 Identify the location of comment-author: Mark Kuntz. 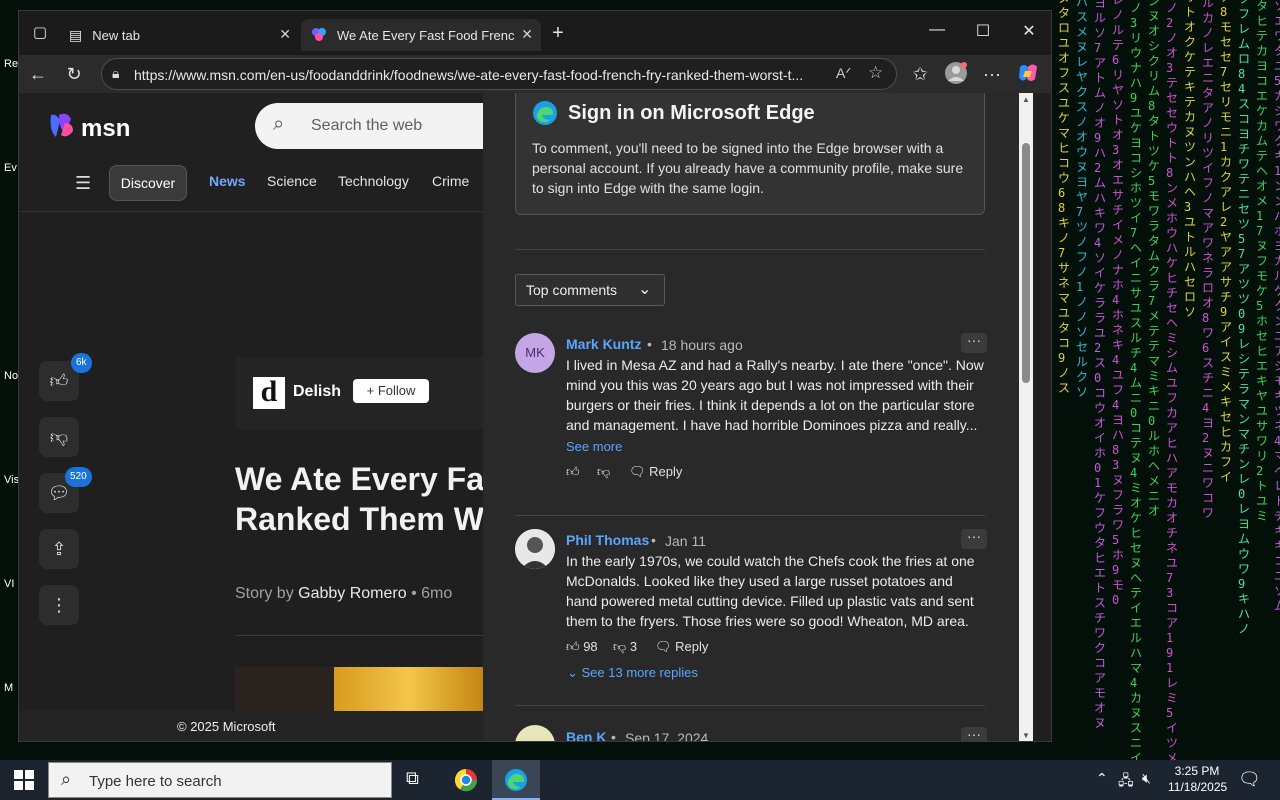
(603, 344).